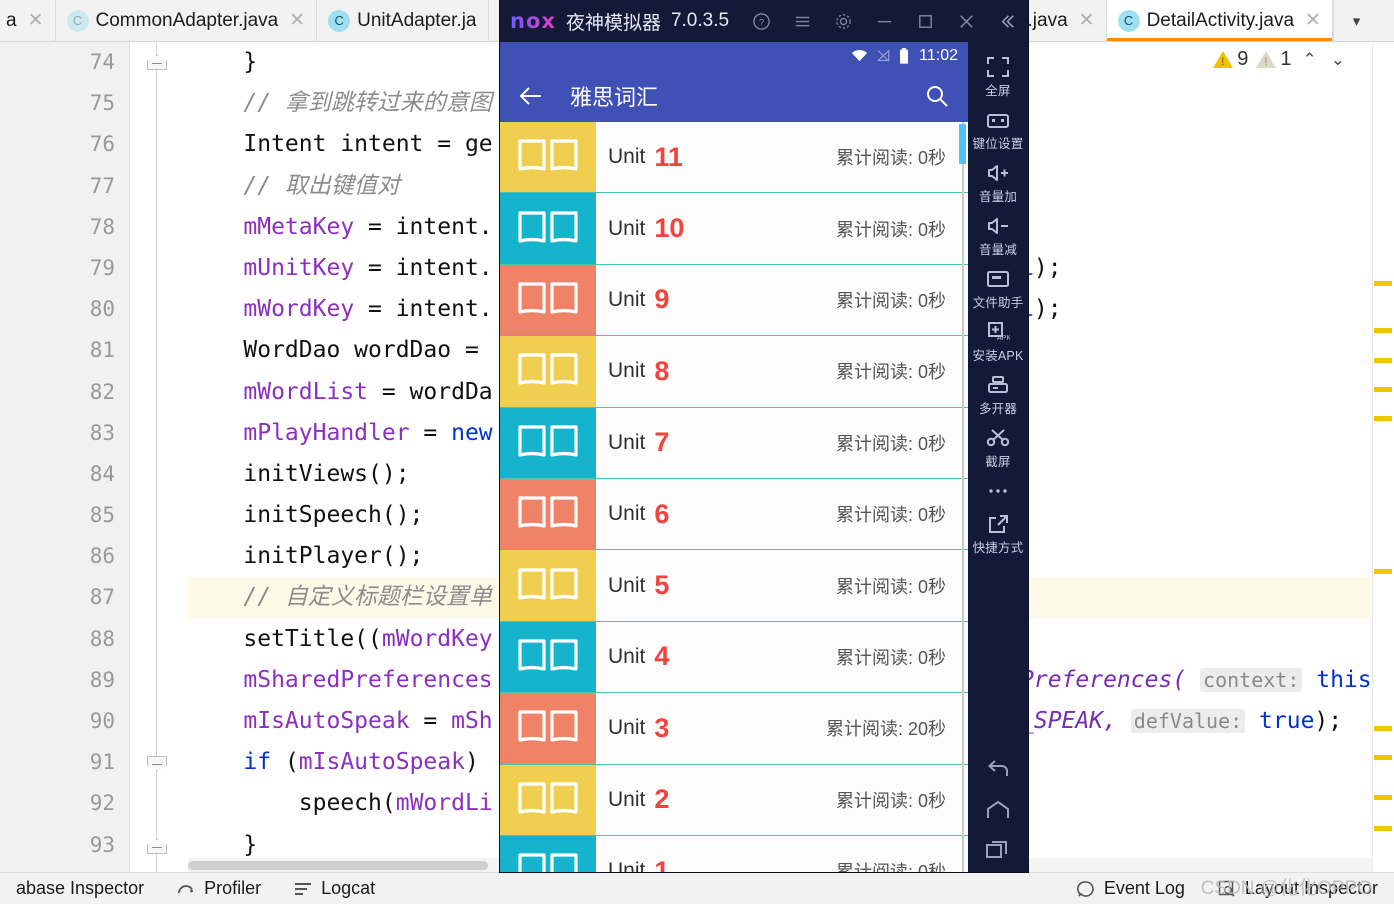 The height and width of the screenshot is (904, 1394). What do you see at coordinates (734, 586) in the screenshot?
I see `unit-list-item: Unit 5 累计阅读: 0秒` at bounding box center [734, 586].